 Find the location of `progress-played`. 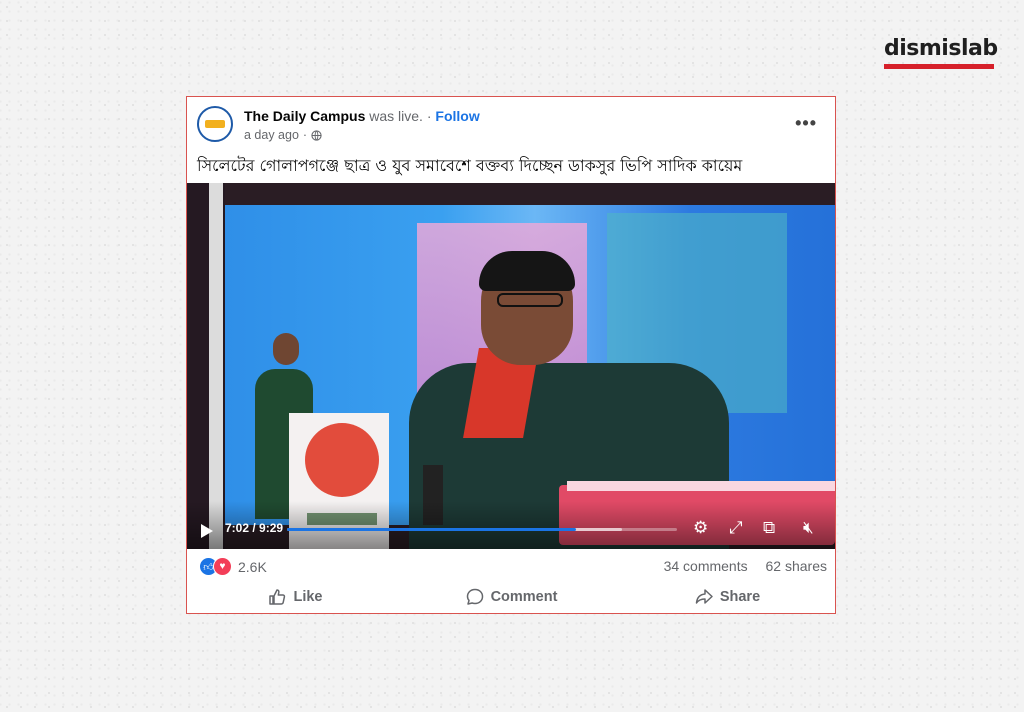

progress-played is located at coordinates (431, 529).